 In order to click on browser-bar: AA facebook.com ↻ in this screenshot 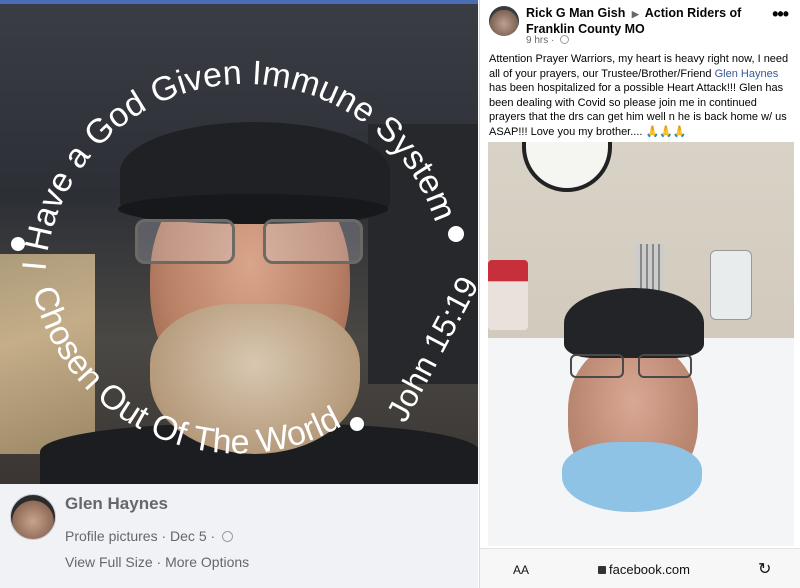, I will do `click(640, 568)`.